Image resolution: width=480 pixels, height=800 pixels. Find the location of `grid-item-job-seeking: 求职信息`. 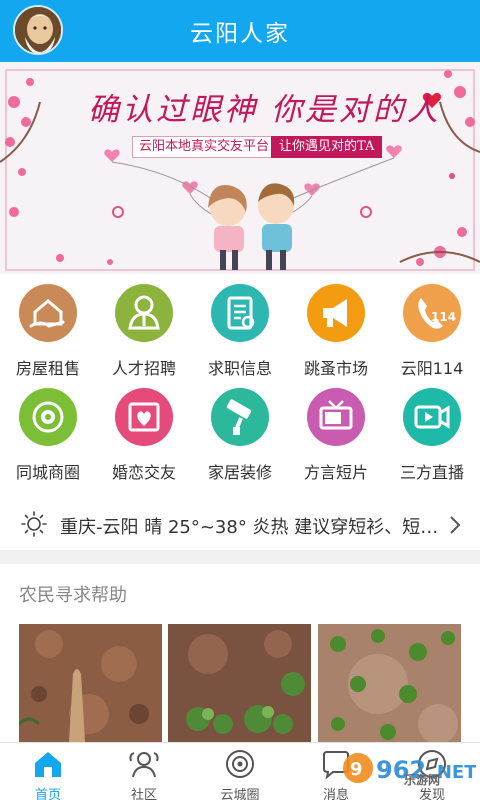

grid-item-job-seeking: 求职信息 is located at coordinates (240, 334).